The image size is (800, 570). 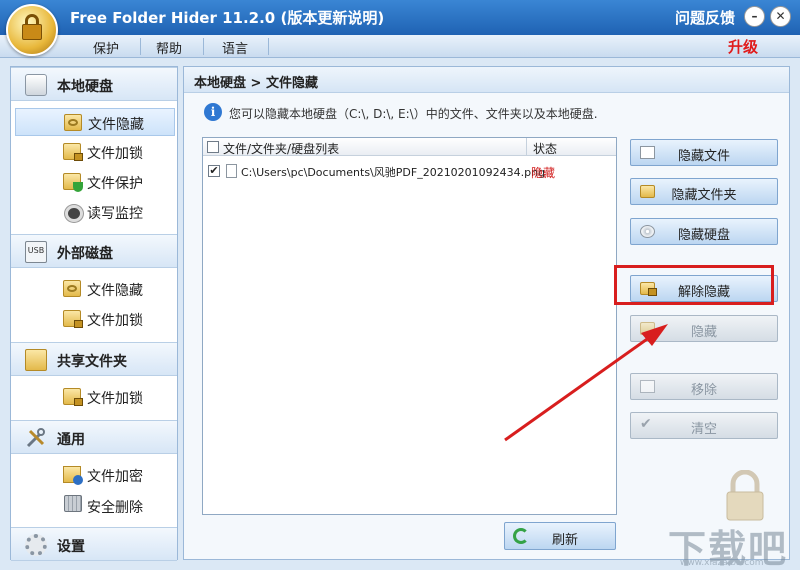 What do you see at coordinates (703, 390) in the screenshot?
I see `button-label: 移除` at bounding box center [703, 390].